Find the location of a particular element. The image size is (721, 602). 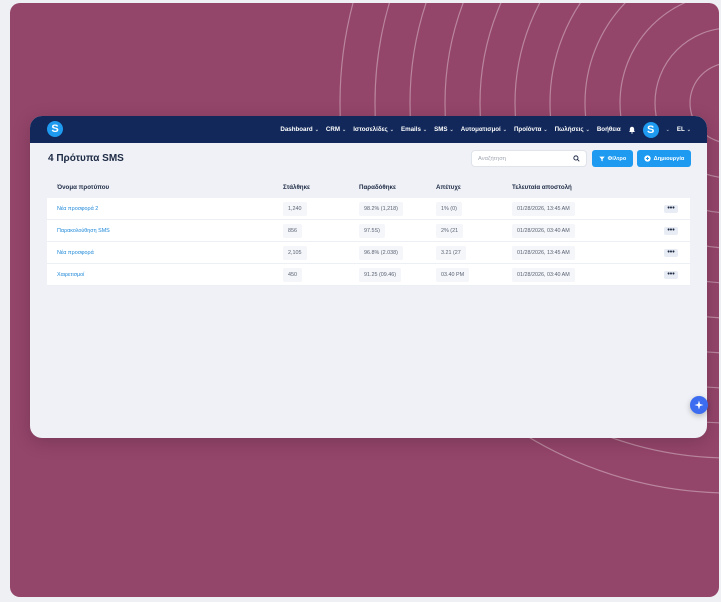

filter-button: Φίλτρο is located at coordinates (612, 158).